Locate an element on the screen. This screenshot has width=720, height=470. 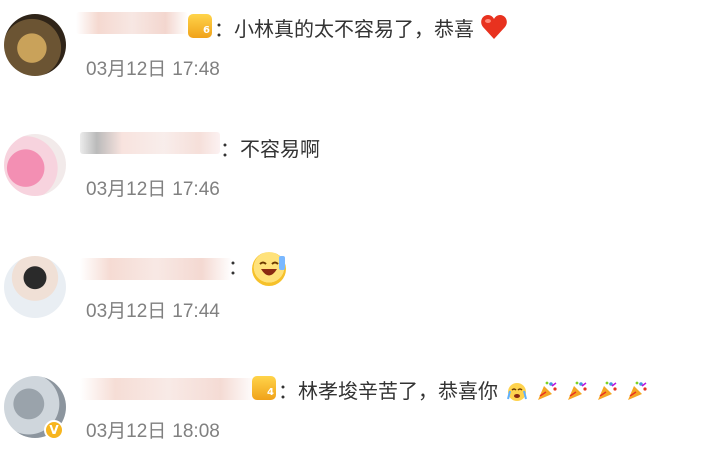
vip-badge-icon: V is located at coordinates (54, 430).